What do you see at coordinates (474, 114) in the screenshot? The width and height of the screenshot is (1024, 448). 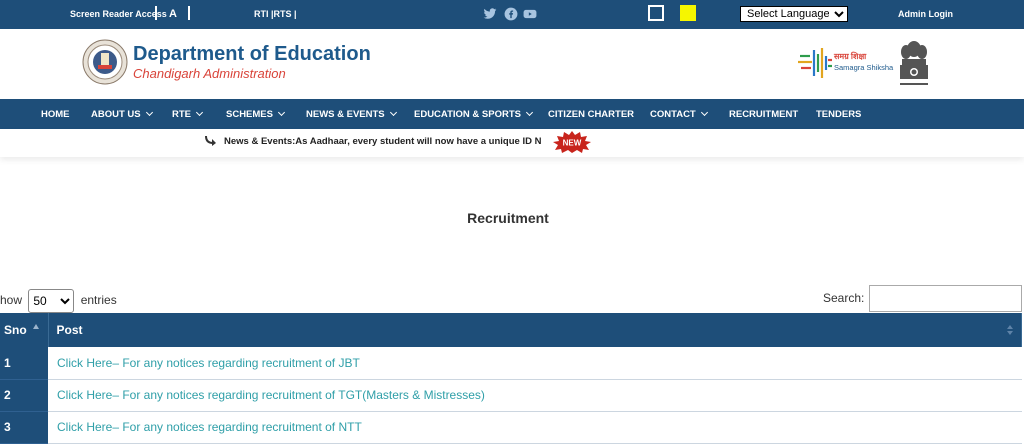 I see `nav-item-education-sports: EDUCATION & SPORTS` at bounding box center [474, 114].